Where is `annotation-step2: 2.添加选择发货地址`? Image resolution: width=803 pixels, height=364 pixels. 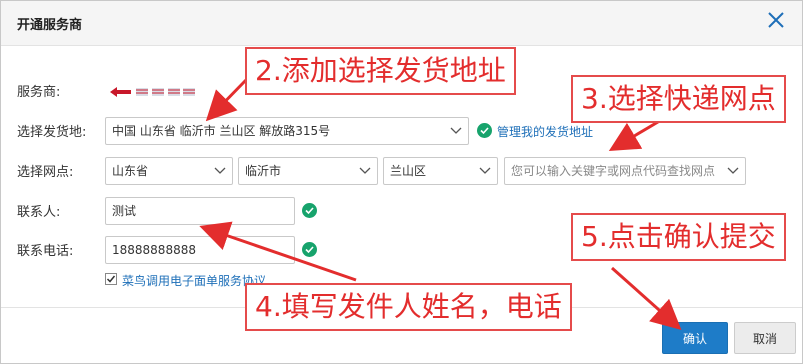
annotation-step2: 2.添加选择发货地址 is located at coordinates (380, 71).